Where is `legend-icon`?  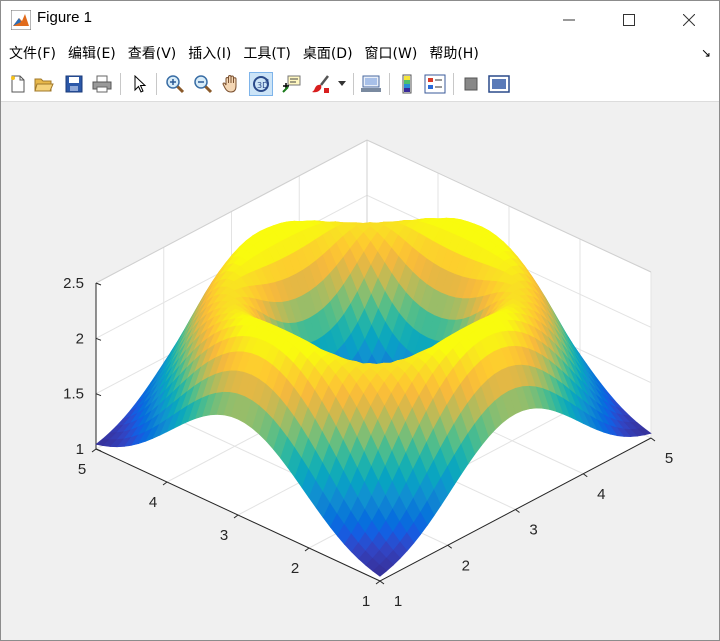
legend-icon is located at coordinates (435, 84).